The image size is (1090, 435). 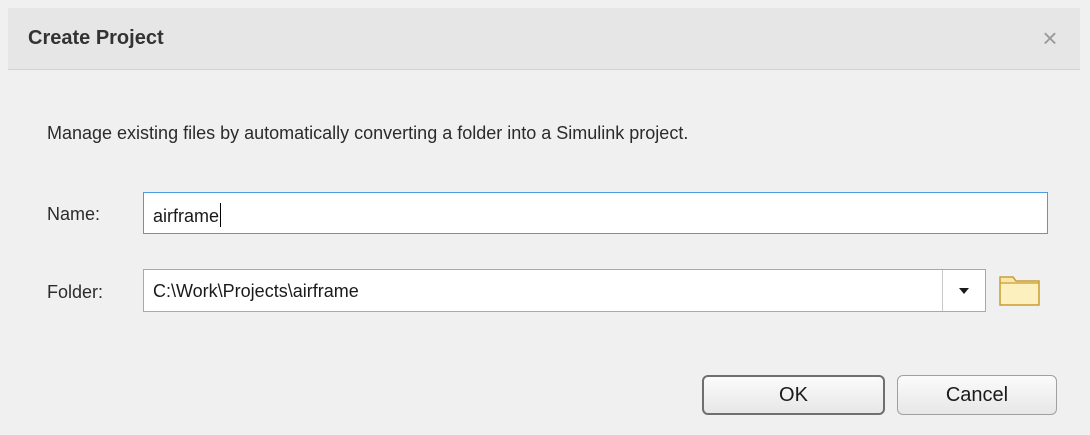 I want to click on chevron-down-icon, so click(x=964, y=291).